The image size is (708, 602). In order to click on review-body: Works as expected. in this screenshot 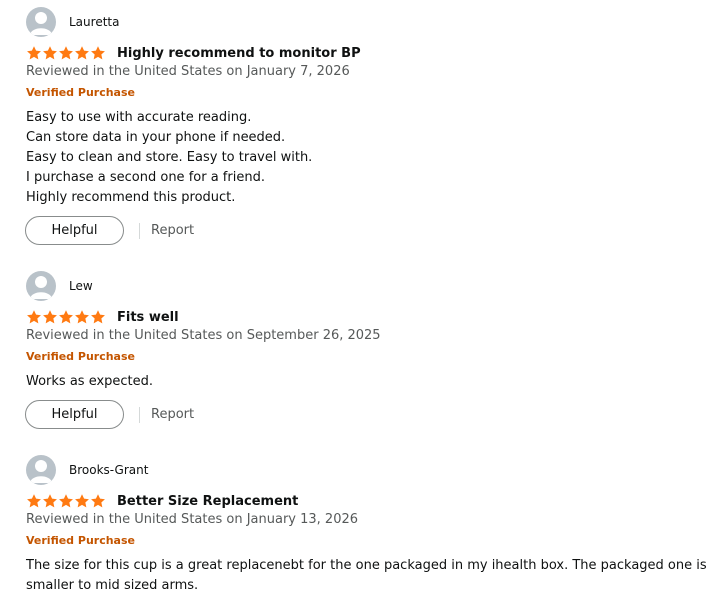, I will do `click(89, 382)`.